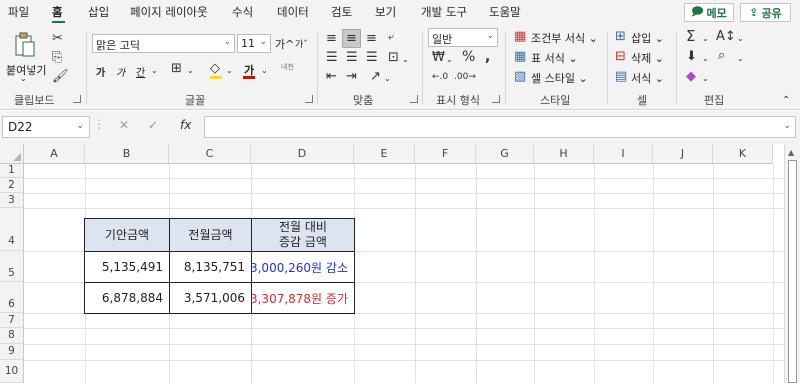 The image size is (800, 383). Describe the element at coordinates (12, 229) in the screenshot. I see `row-header-4: 4` at that location.